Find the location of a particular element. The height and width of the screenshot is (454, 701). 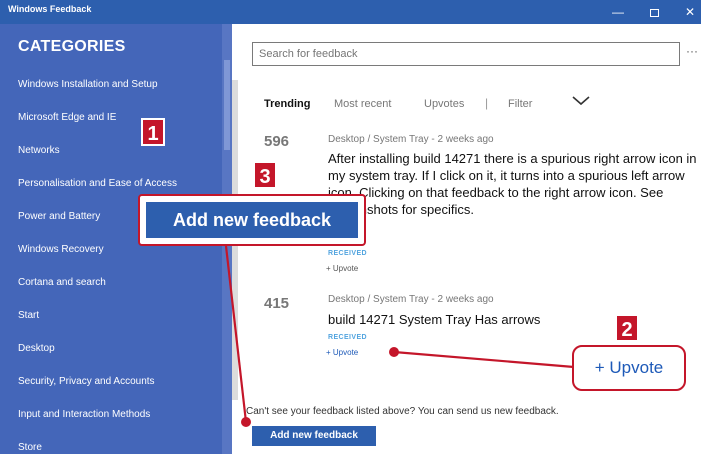

sidebar-item-edge: Microsoft Edge and IE is located at coordinates (67, 117).